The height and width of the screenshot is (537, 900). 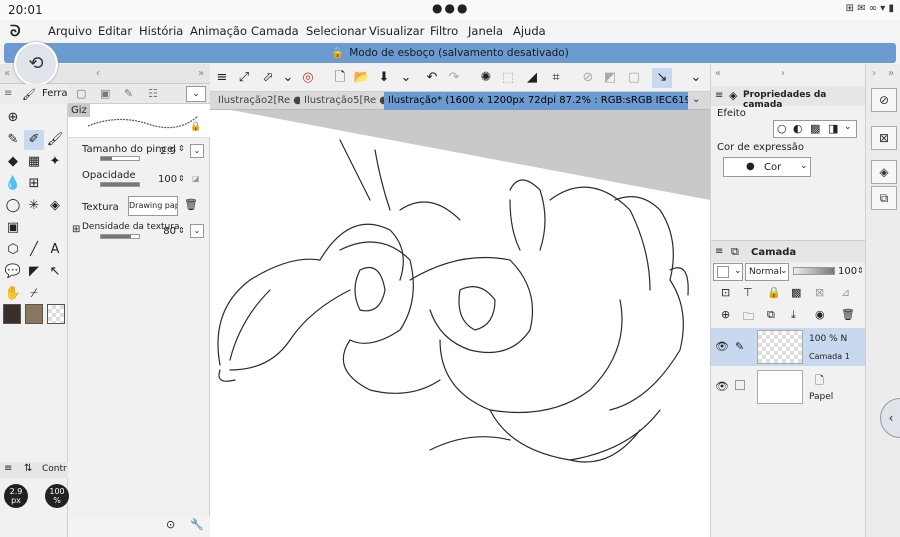 I want to click on clear-icon: ⊘, so click(x=588, y=78).